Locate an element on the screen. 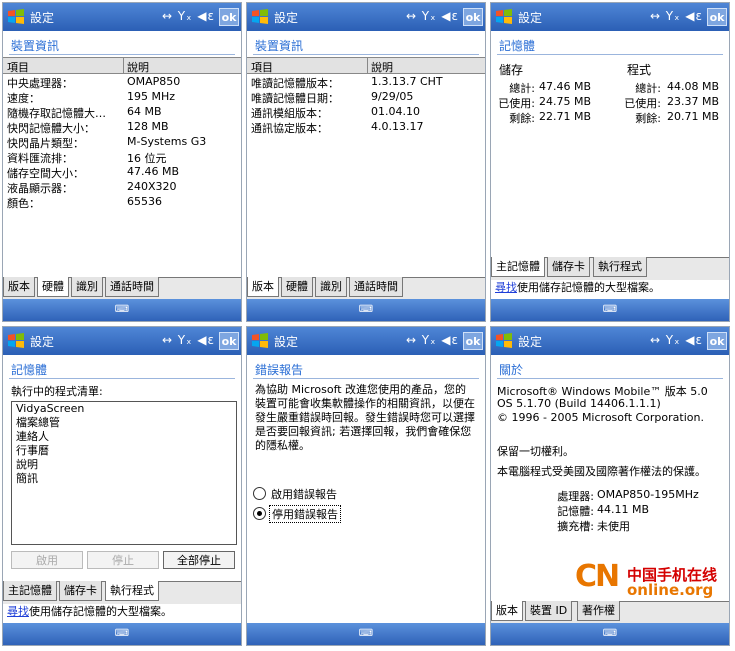 This screenshot has width=735, height=651. program-stats: 總計: 44.08 MB 已使用: 23.37 MB 剩餘: 20.71 MB is located at coordinates (670, 102).